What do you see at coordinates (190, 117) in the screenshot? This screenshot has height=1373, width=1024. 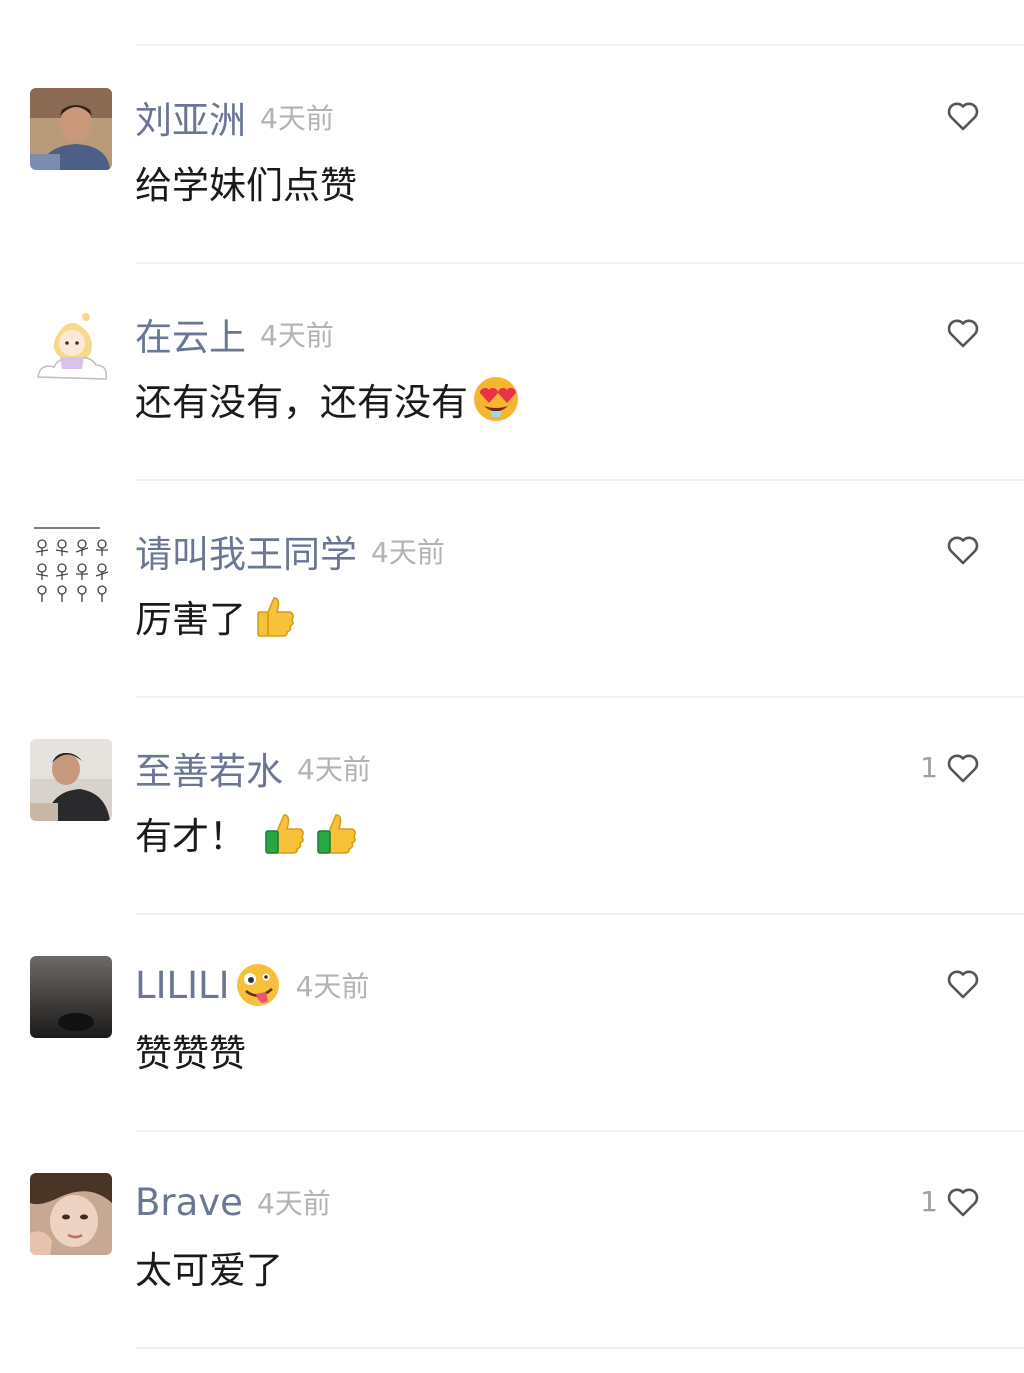 I see `comment-author: 刘亚洲` at bounding box center [190, 117].